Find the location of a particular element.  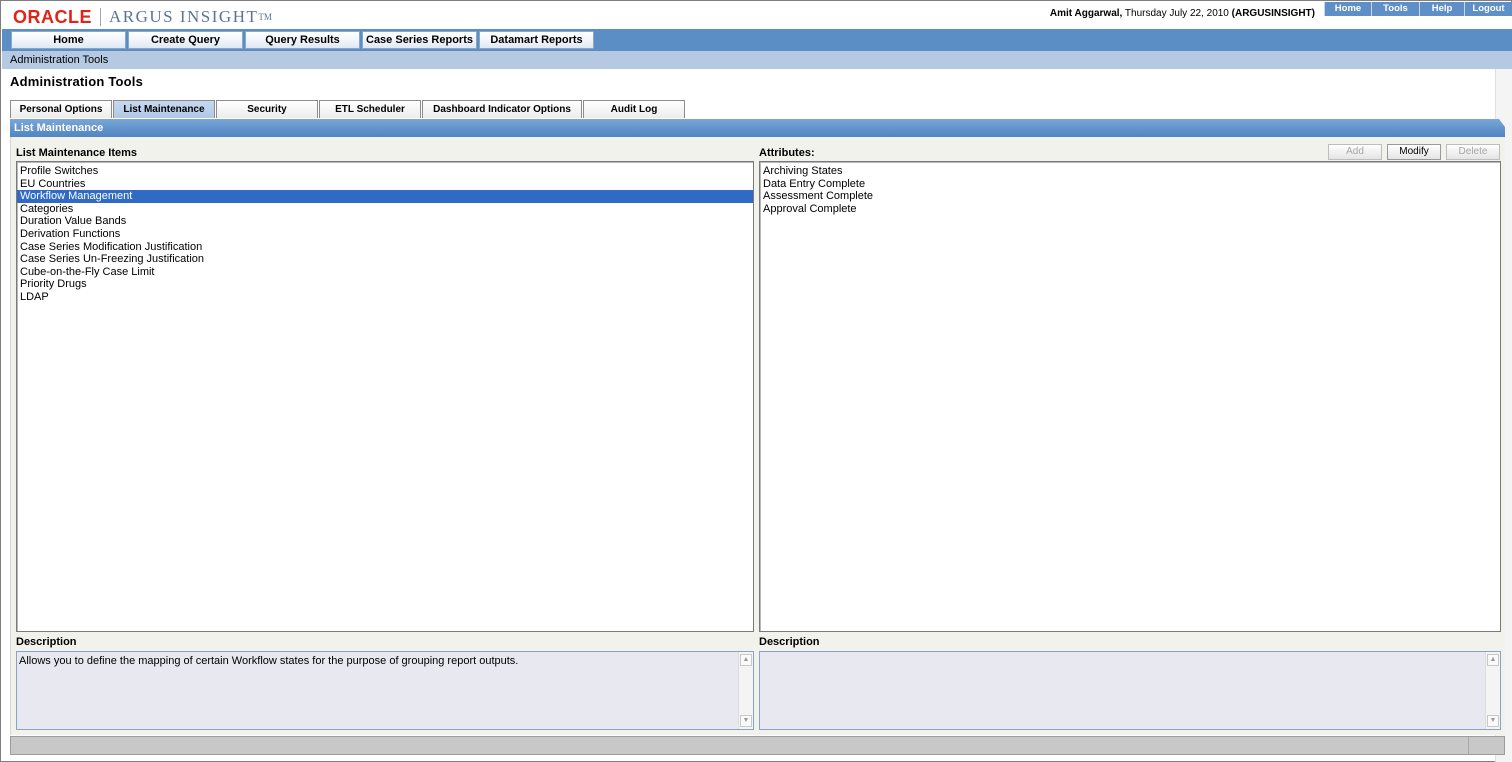

attribute-item: Approval Complete is located at coordinates (1130, 209).